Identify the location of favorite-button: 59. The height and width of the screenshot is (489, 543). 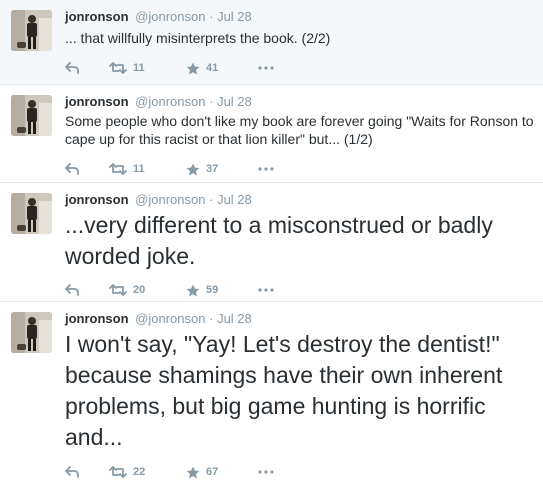
(202, 290).